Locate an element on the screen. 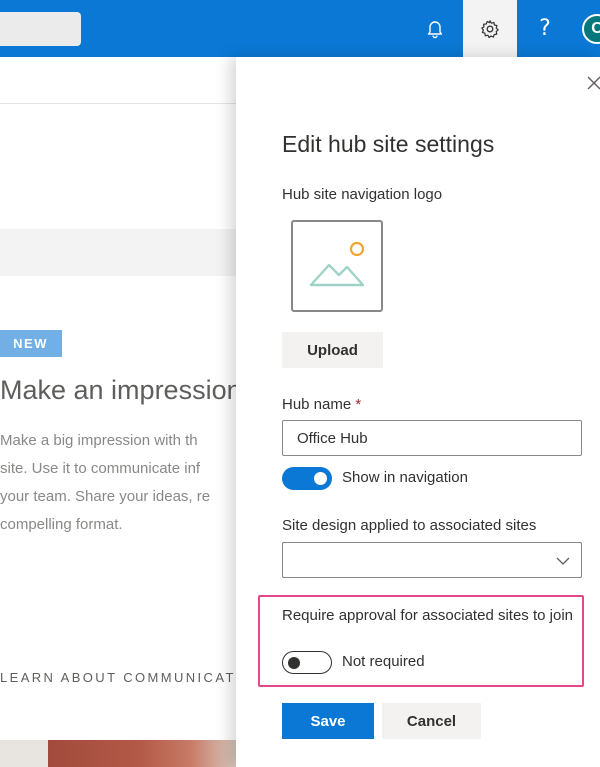  background-band is located at coordinates (118, 252).